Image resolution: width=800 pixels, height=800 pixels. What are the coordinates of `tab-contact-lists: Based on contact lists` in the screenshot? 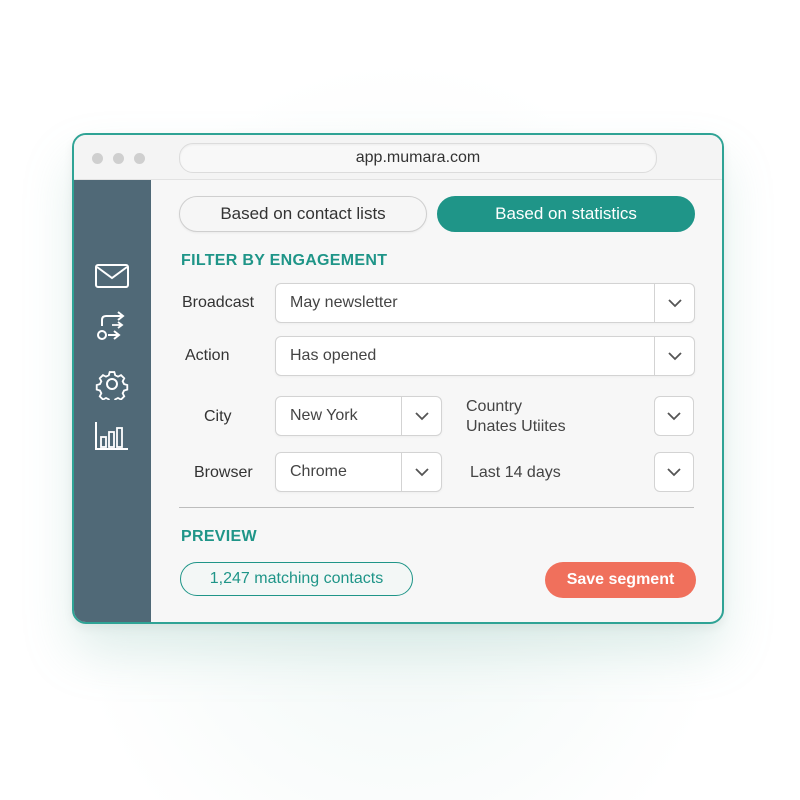 It's located at (303, 214).